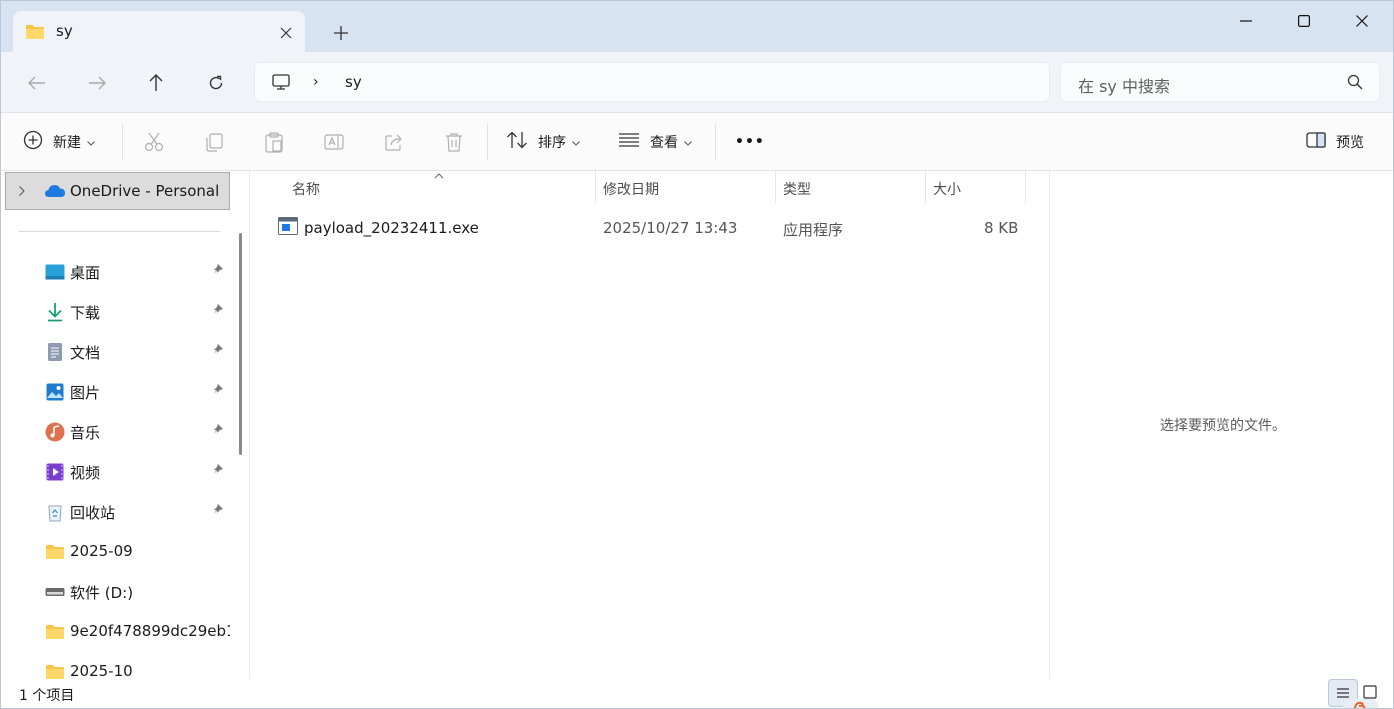  What do you see at coordinates (341, 33) in the screenshot?
I see `new-tab-icon` at bounding box center [341, 33].